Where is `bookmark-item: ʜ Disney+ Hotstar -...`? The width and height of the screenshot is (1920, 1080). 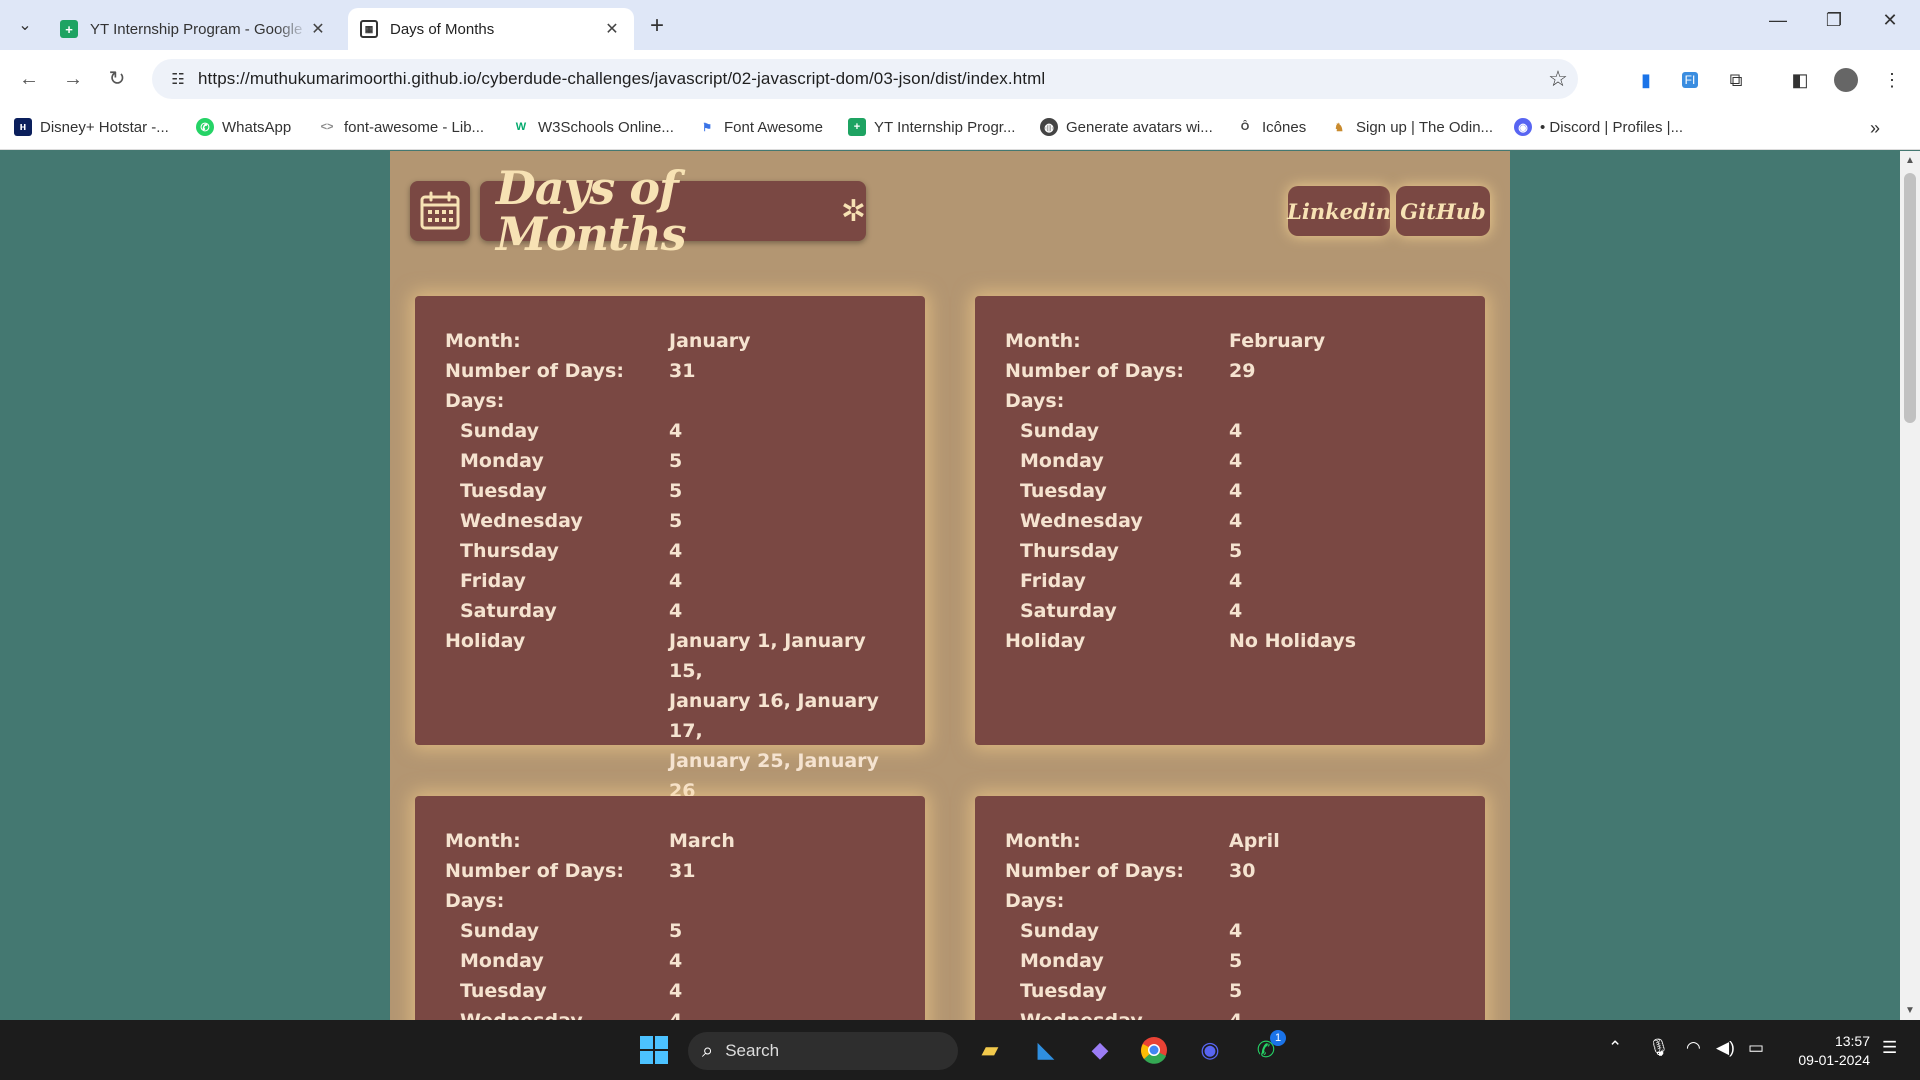
bookmark-item: ʜ Disney+ Hotstar -... is located at coordinates (91, 127).